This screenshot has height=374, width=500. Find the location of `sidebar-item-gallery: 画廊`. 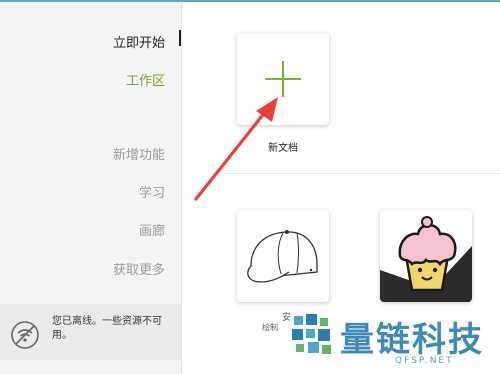

sidebar-item-gallery: 画廊 is located at coordinates (152, 229).